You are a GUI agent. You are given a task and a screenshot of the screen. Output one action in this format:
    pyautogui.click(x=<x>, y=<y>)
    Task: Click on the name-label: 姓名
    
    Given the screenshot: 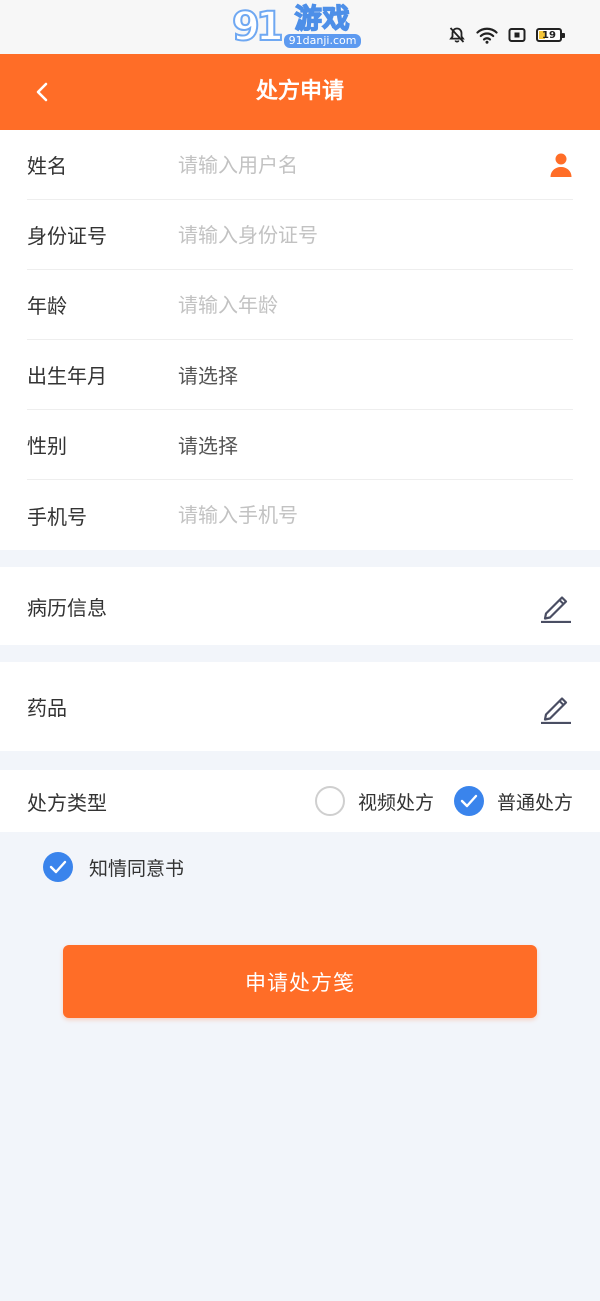 What is the action you would take?
    pyautogui.click(x=47, y=166)
    